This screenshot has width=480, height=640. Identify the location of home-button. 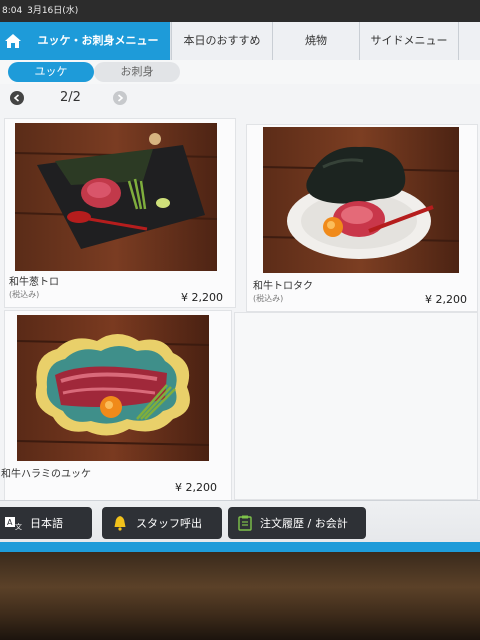
(13, 41).